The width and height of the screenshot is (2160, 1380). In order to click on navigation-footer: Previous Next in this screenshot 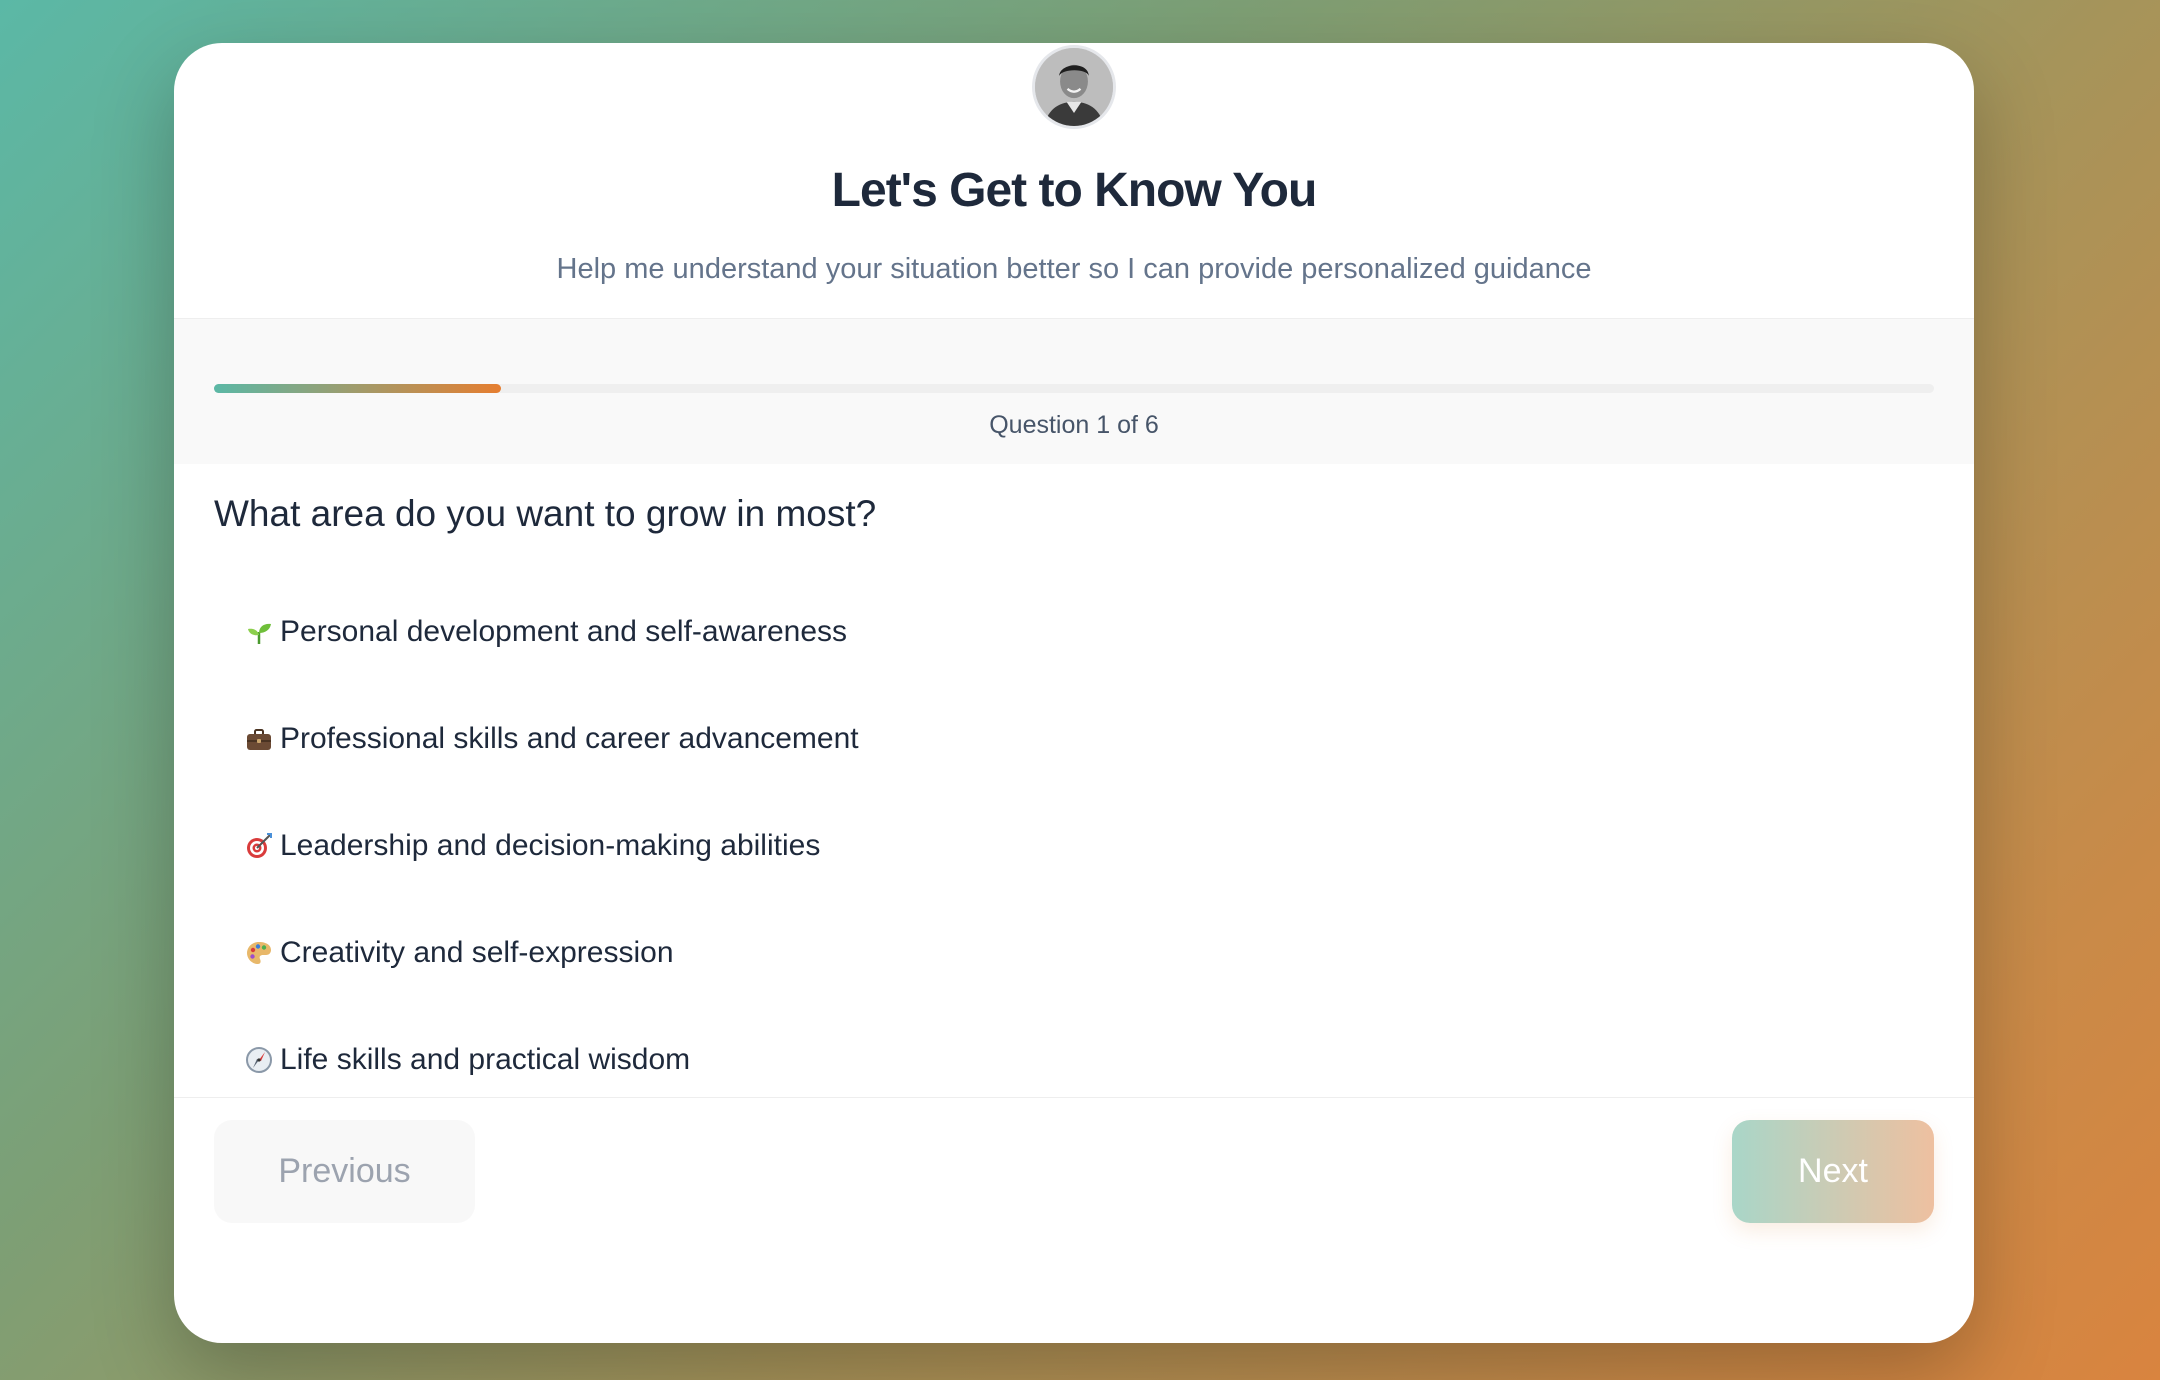, I will do `click(1074, 1177)`.